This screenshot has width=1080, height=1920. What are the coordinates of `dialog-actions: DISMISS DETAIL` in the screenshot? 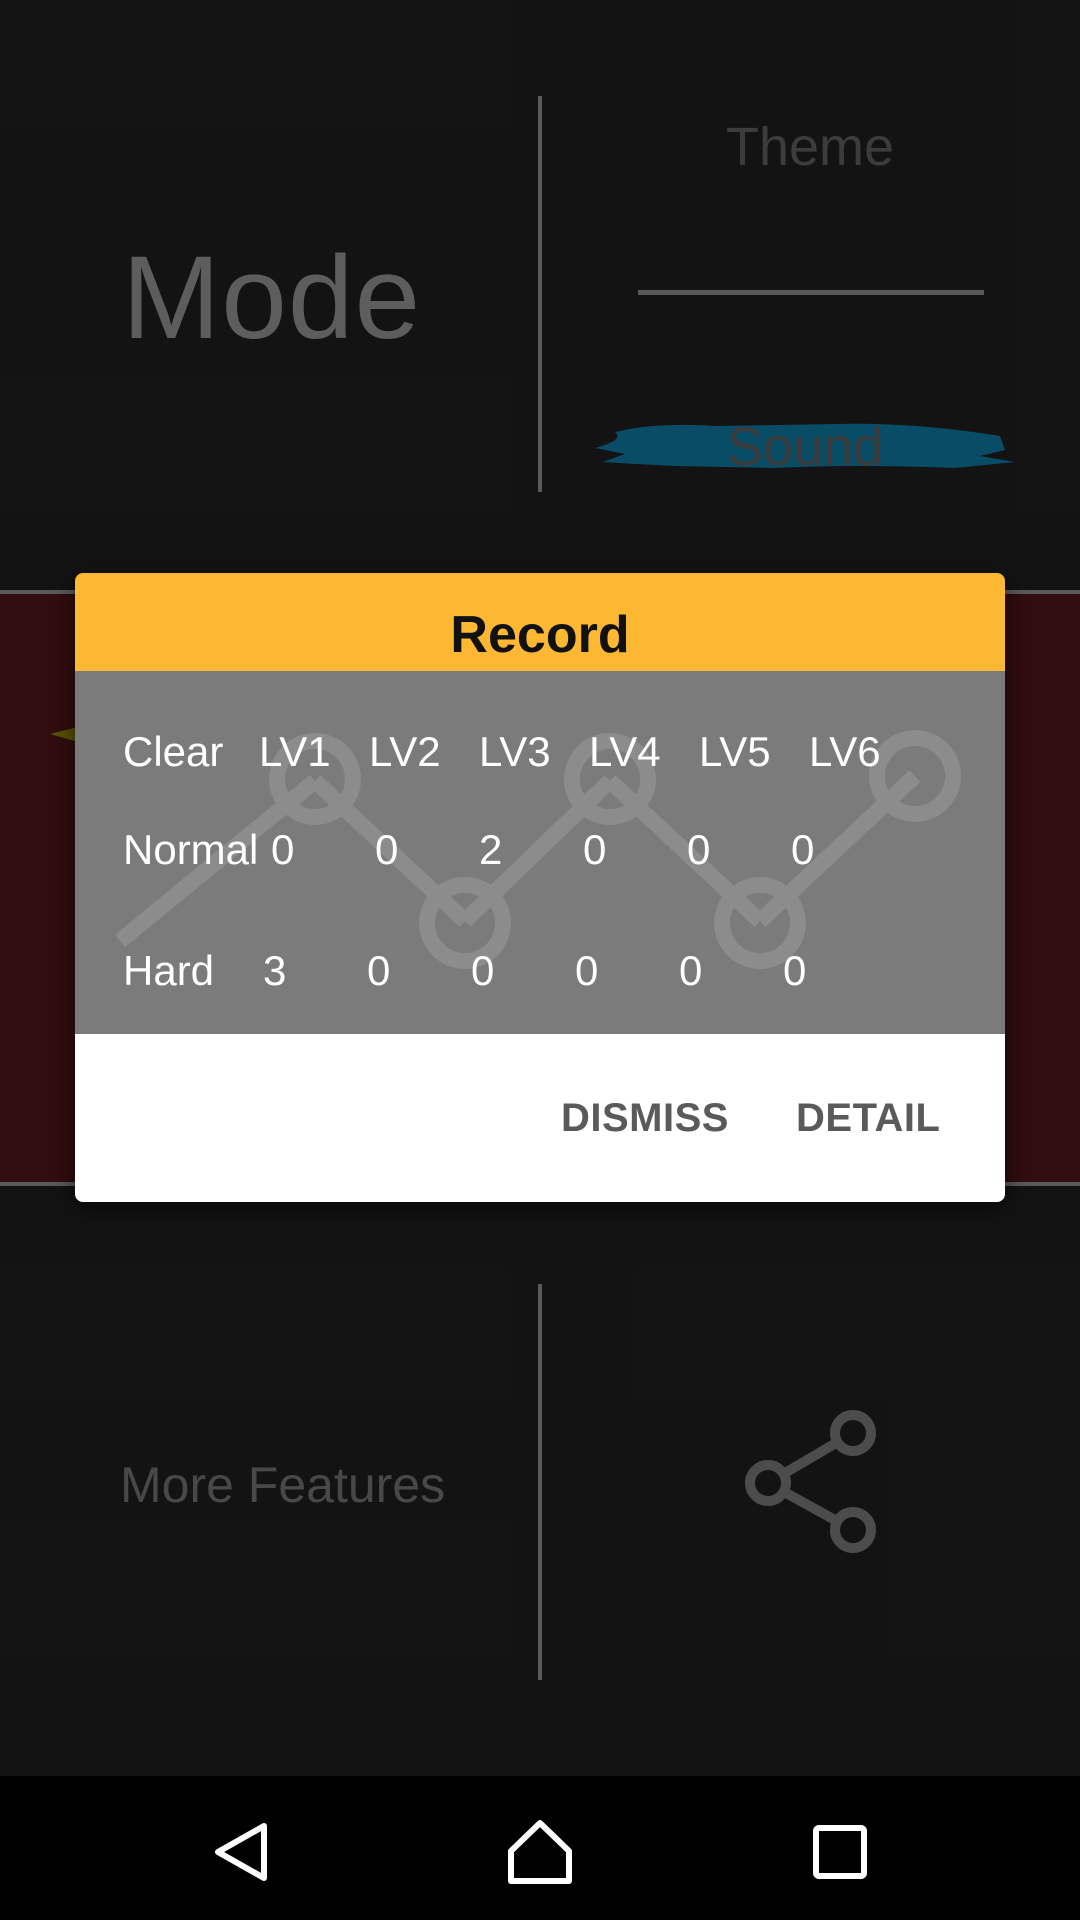 It's located at (540, 1118).